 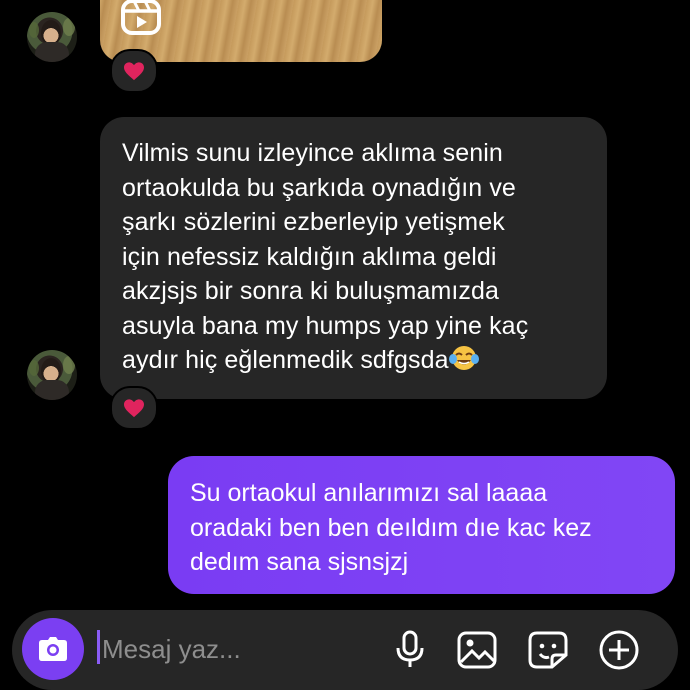 What do you see at coordinates (141, 17) in the screenshot?
I see `reel-icon` at bounding box center [141, 17].